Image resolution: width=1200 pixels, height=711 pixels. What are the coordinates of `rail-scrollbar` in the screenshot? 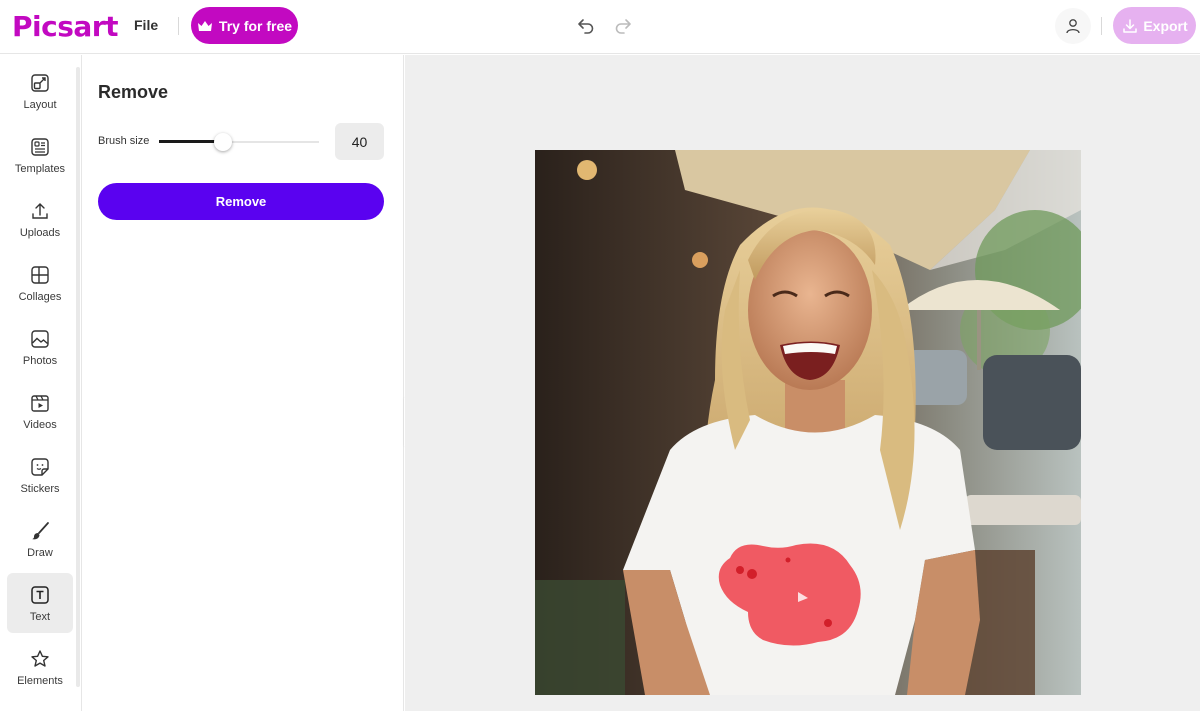 It's located at (78, 377).